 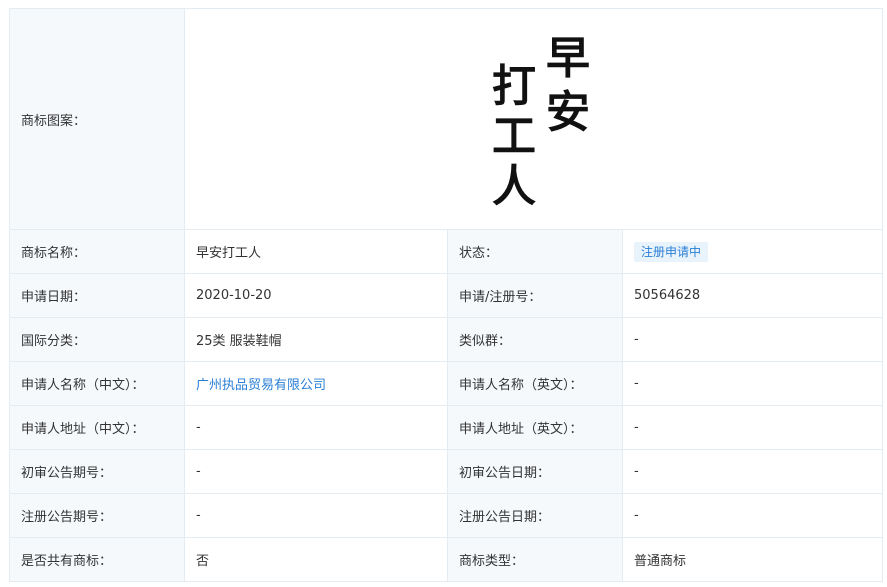 What do you see at coordinates (535, 383) in the screenshot?
I see `field-label: 申请人名称（英文）：` at bounding box center [535, 383].